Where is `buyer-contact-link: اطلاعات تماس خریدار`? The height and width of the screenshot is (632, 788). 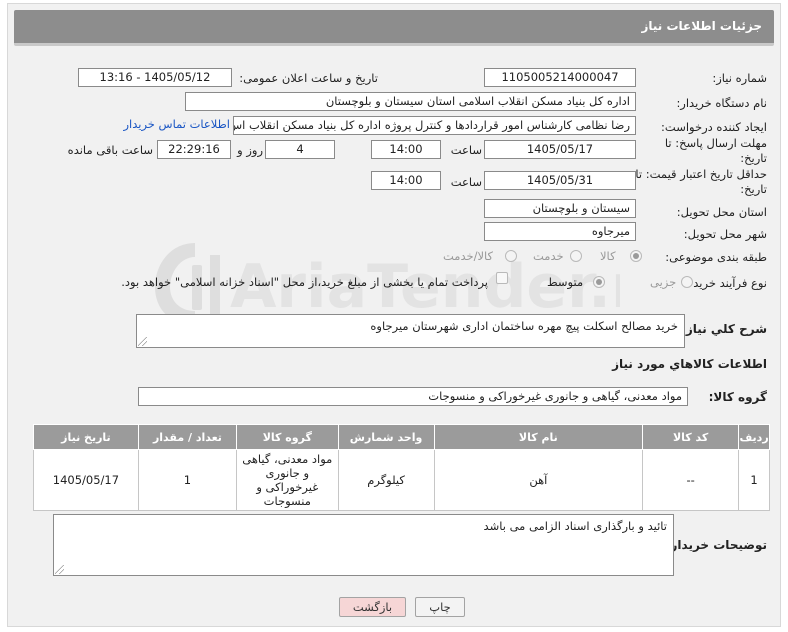 buyer-contact-link: اطلاعات تماس خریدار is located at coordinates (176, 124).